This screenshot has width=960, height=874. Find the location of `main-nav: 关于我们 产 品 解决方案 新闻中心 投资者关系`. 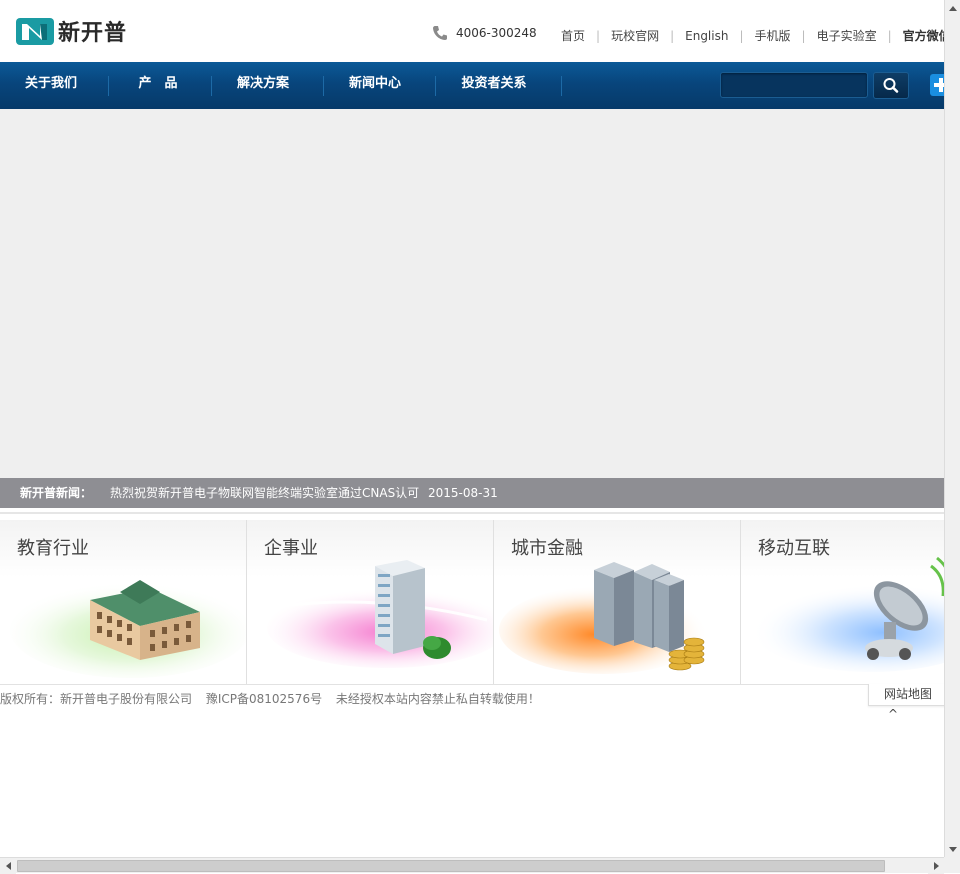

main-nav: 关于我们 产 品 解决方案 新闻中心 投资者关系 is located at coordinates (472, 85).